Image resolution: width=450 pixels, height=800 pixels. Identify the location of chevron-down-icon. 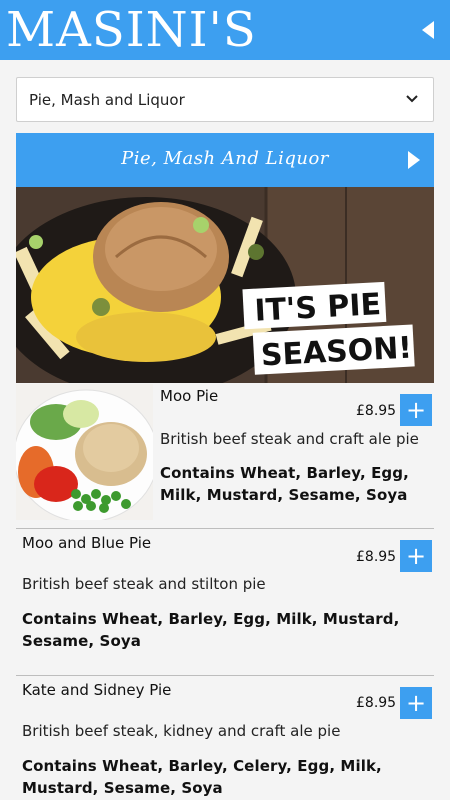
(412, 99).